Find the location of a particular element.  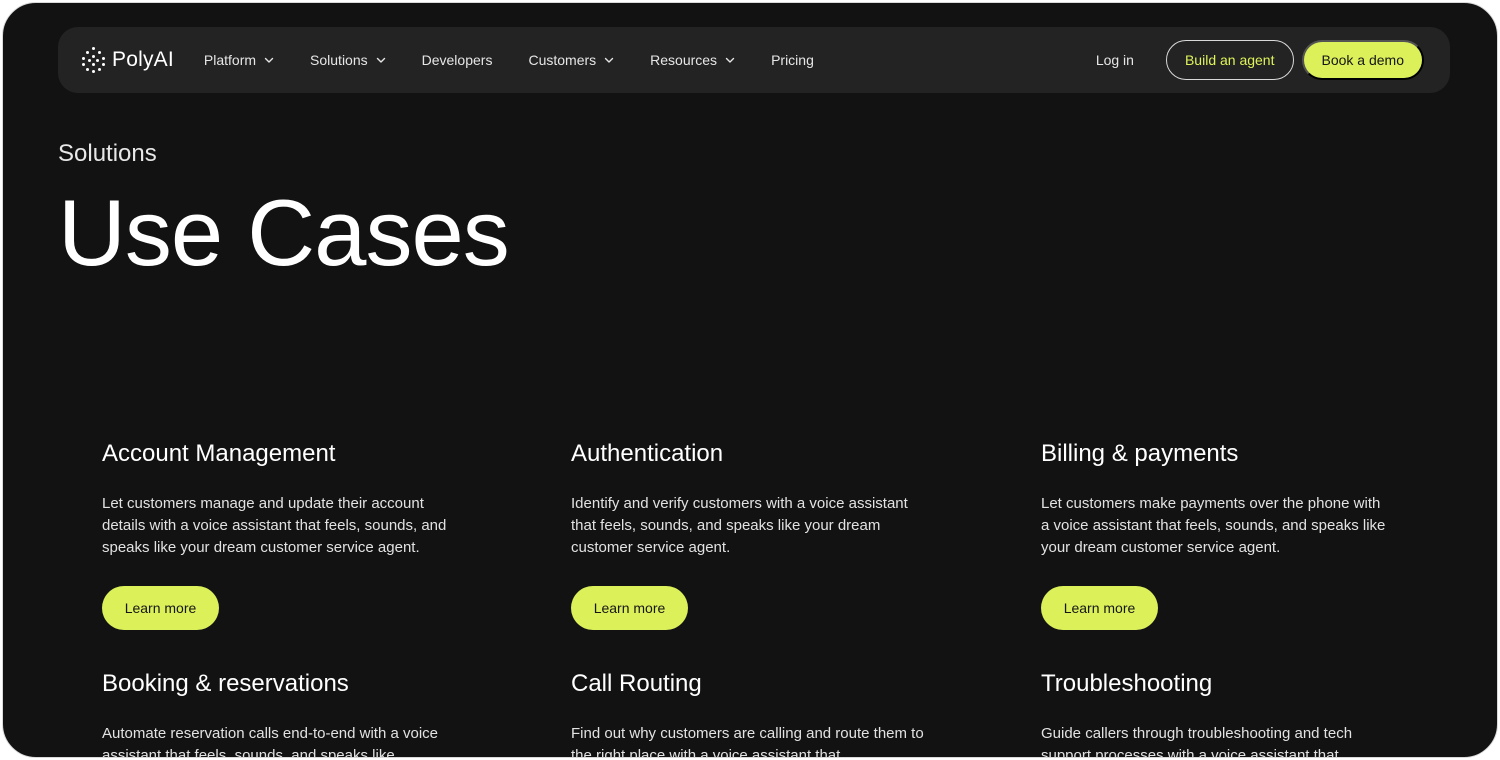

card-title: Authentication is located at coordinates (647, 453).